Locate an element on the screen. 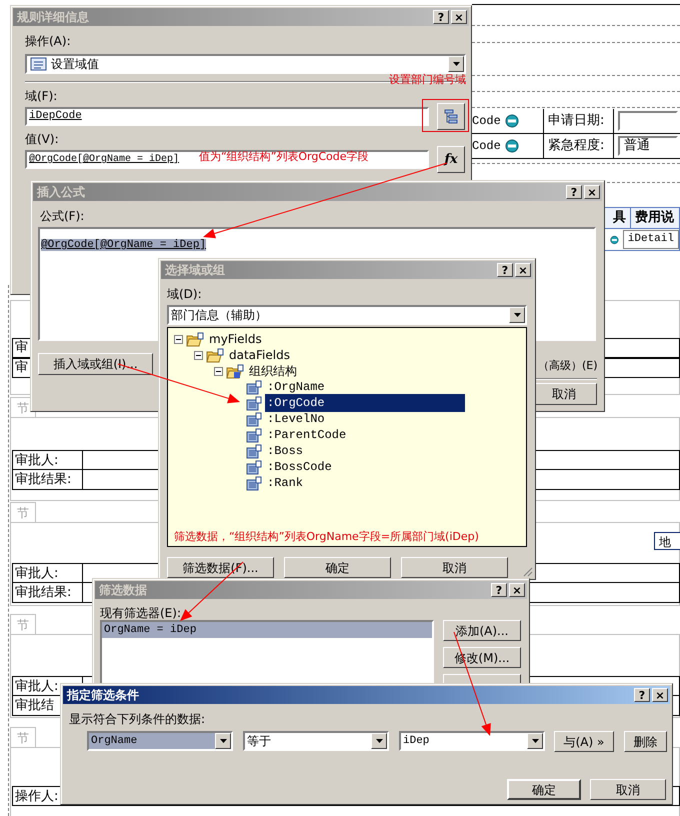  select-value: 部门信息（辅助） is located at coordinates (219, 315).